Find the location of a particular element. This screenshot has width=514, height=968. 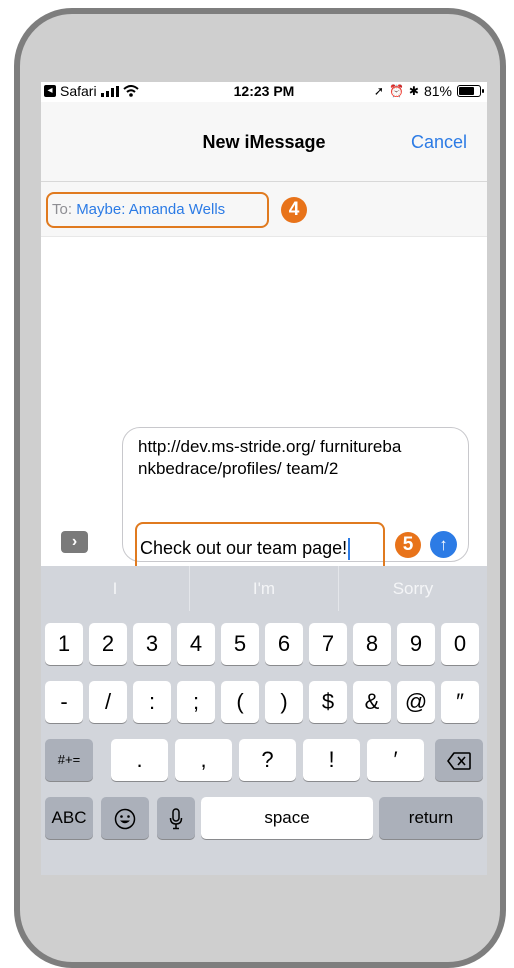

predictive-bar: I I'm Sorry is located at coordinates (264, 588).